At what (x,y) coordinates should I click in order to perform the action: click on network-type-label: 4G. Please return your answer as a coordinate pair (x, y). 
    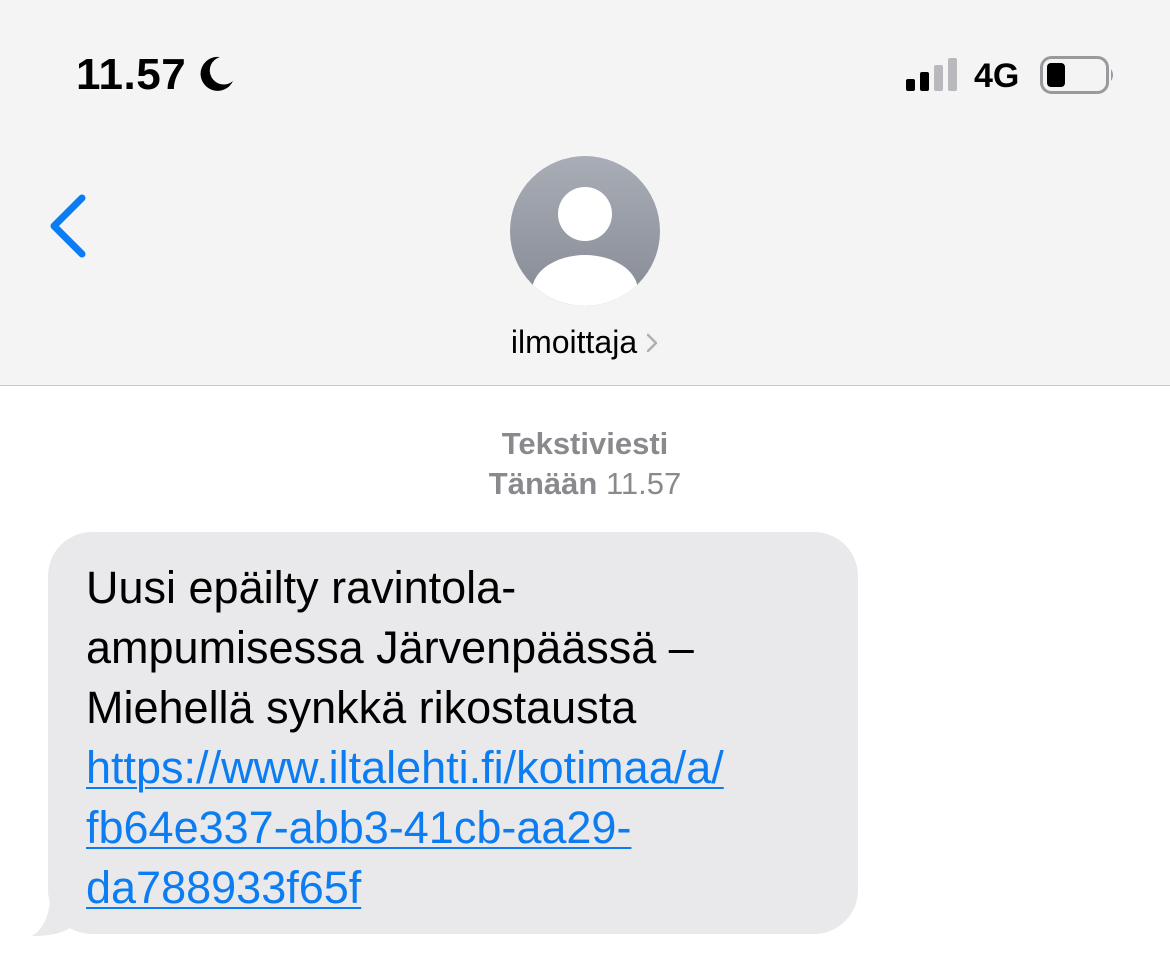
    Looking at the image, I should click on (997, 76).